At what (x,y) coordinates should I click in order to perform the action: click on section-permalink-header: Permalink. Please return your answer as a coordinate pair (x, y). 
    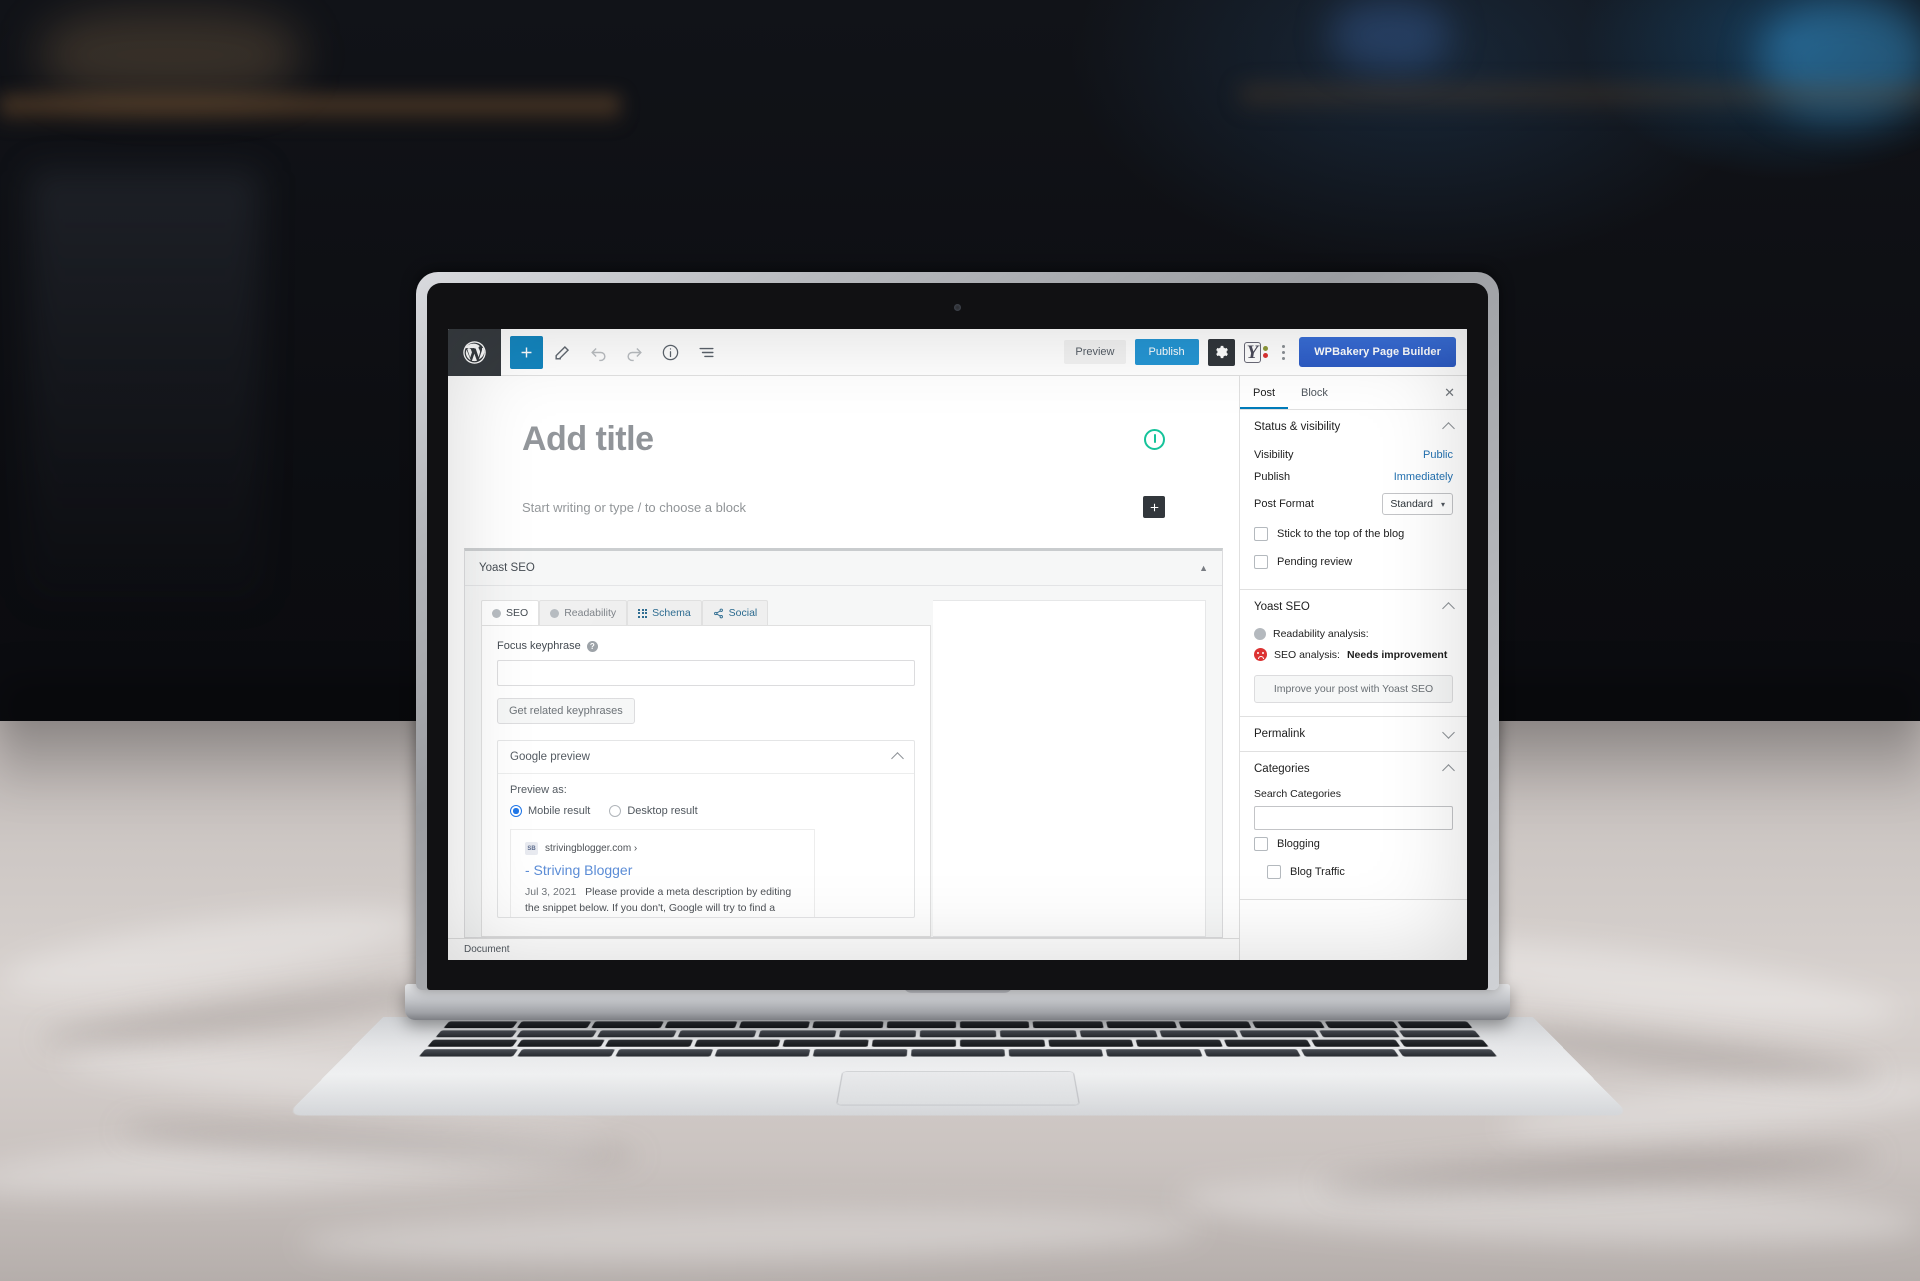
    Looking at the image, I should click on (1353, 734).